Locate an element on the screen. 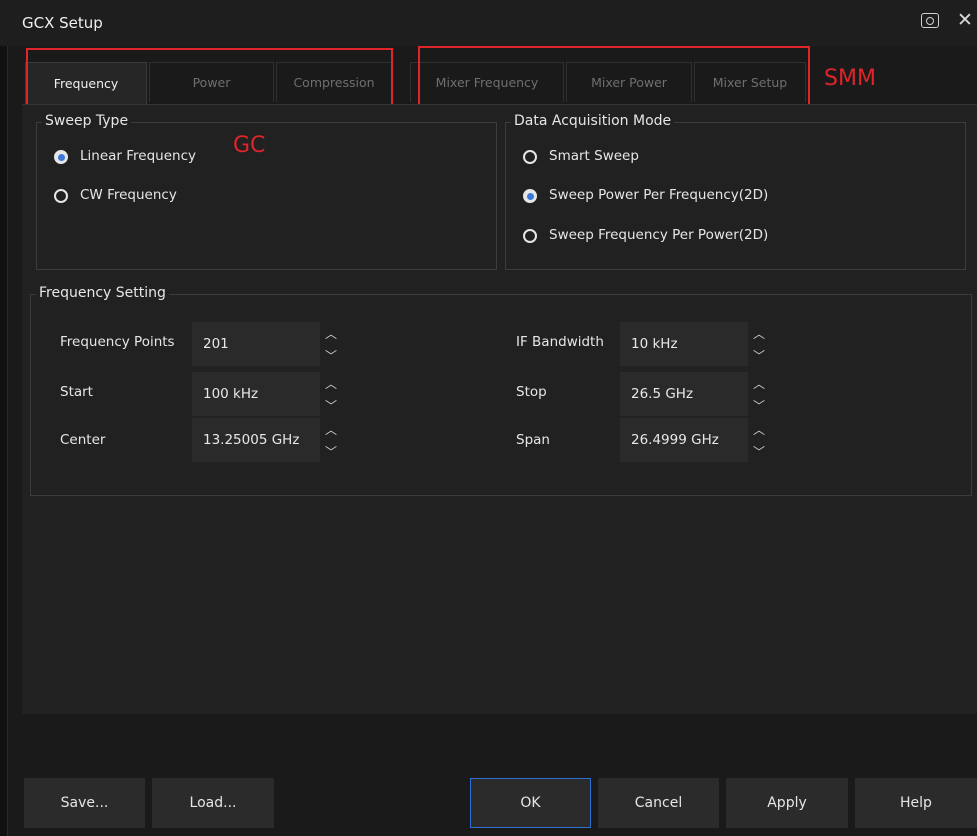 The height and width of the screenshot is (836, 977). camera-icon is located at coordinates (930, 20).